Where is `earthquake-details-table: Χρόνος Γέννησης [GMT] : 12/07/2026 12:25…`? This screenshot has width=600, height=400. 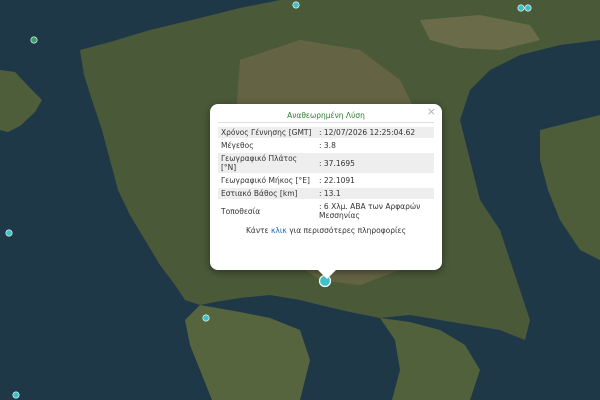
earthquake-details-table: Χρόνος Γέννησης [GMT] : 12/07/2026 12:25… is located at coordinates (326, 174).